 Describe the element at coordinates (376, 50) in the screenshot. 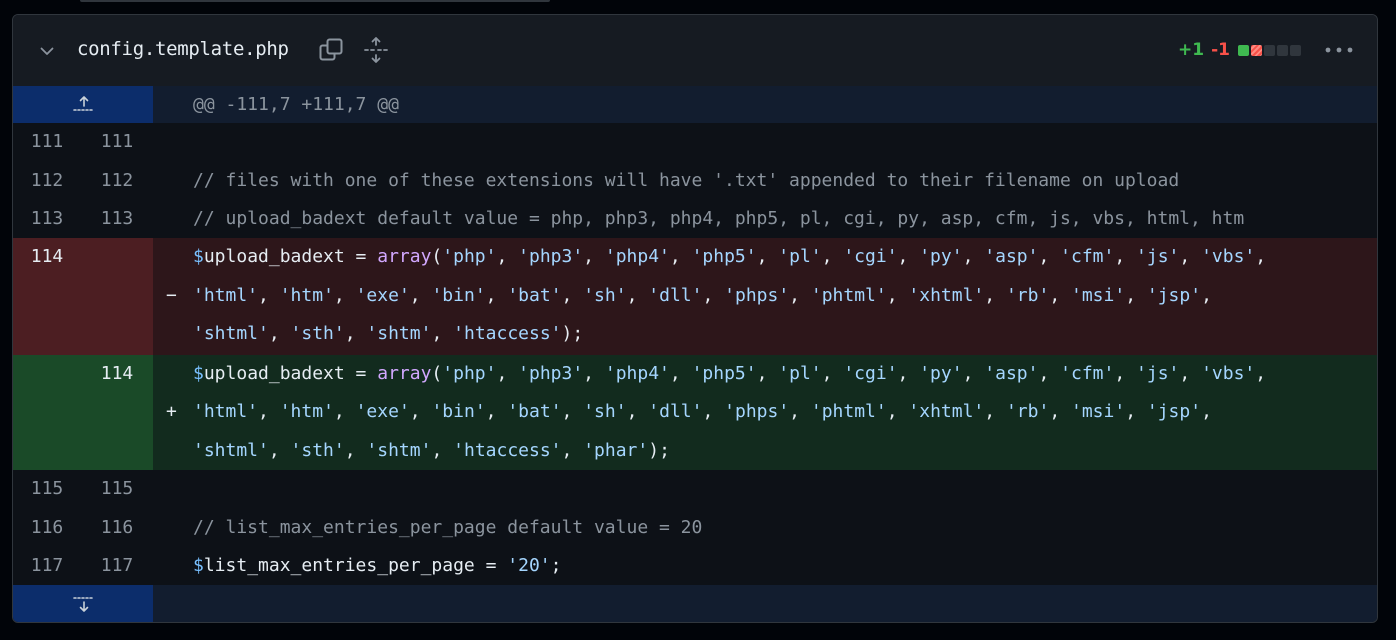

I see `unfold-icon` at that location.